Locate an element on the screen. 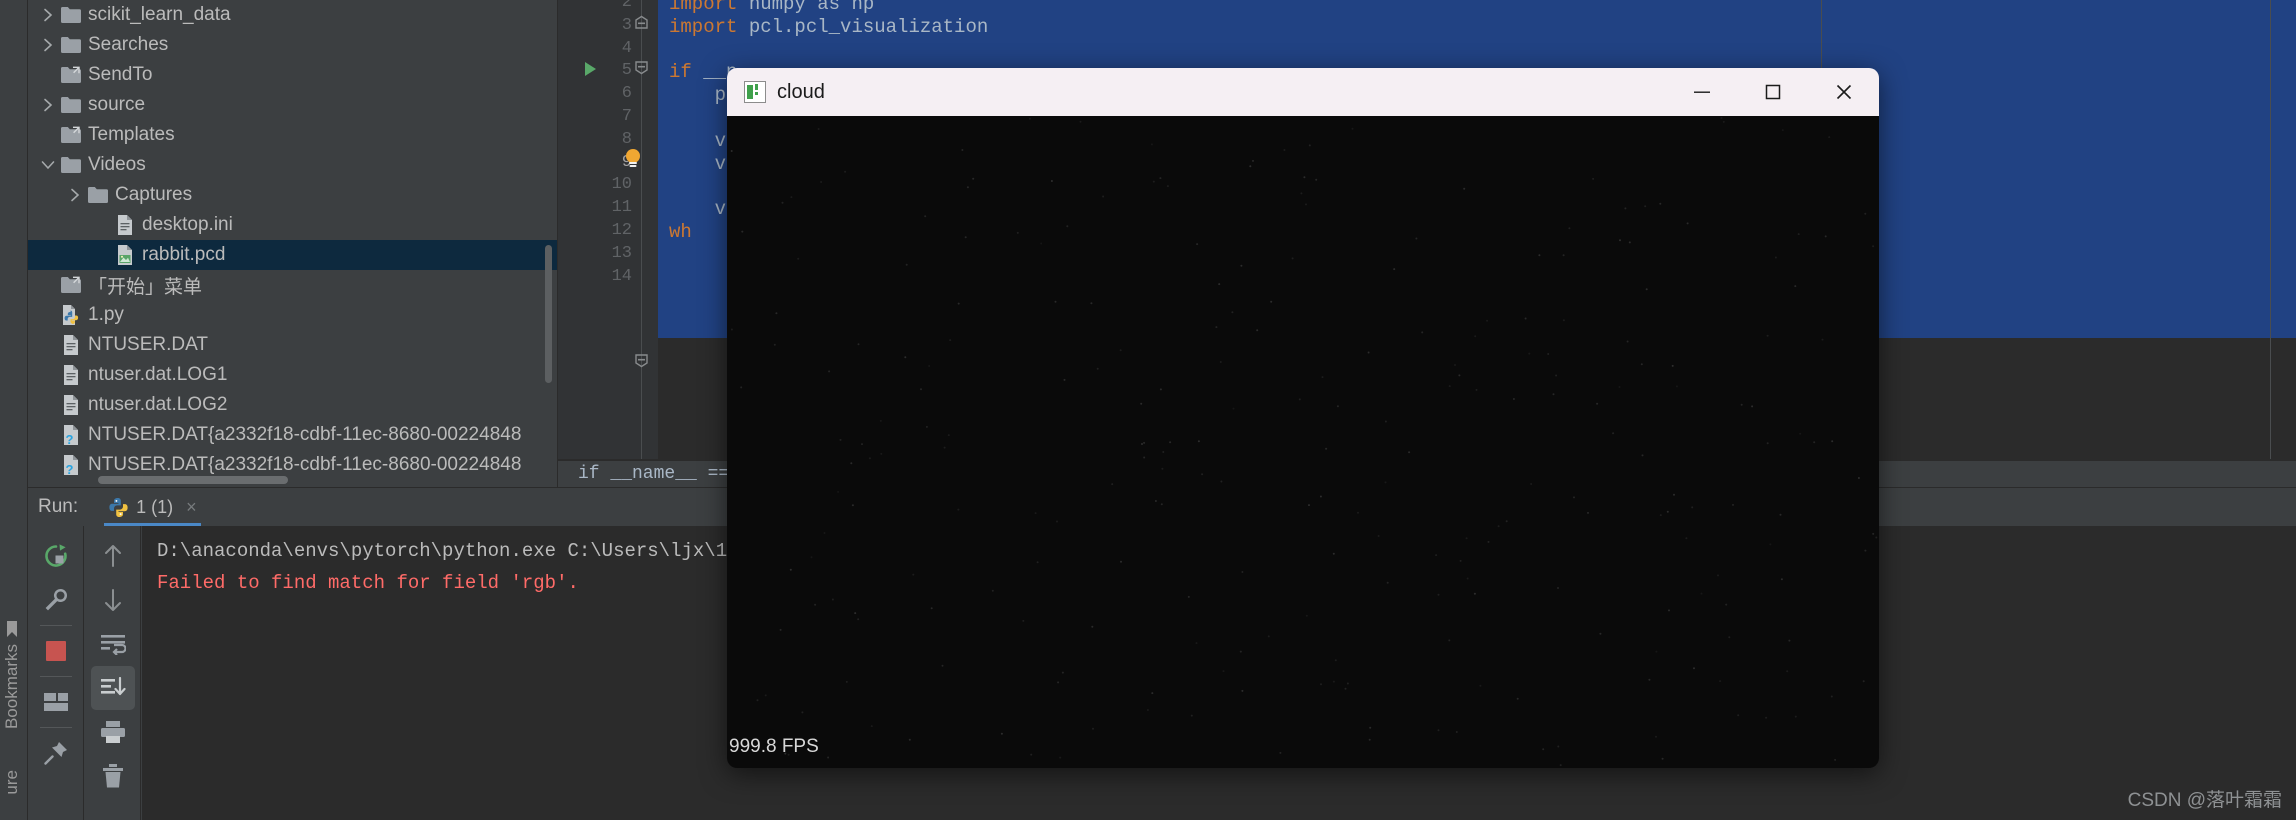 This screenshot has width=2296, height=820. gutter-line-number: 11 is located at coordinates (621, 208).